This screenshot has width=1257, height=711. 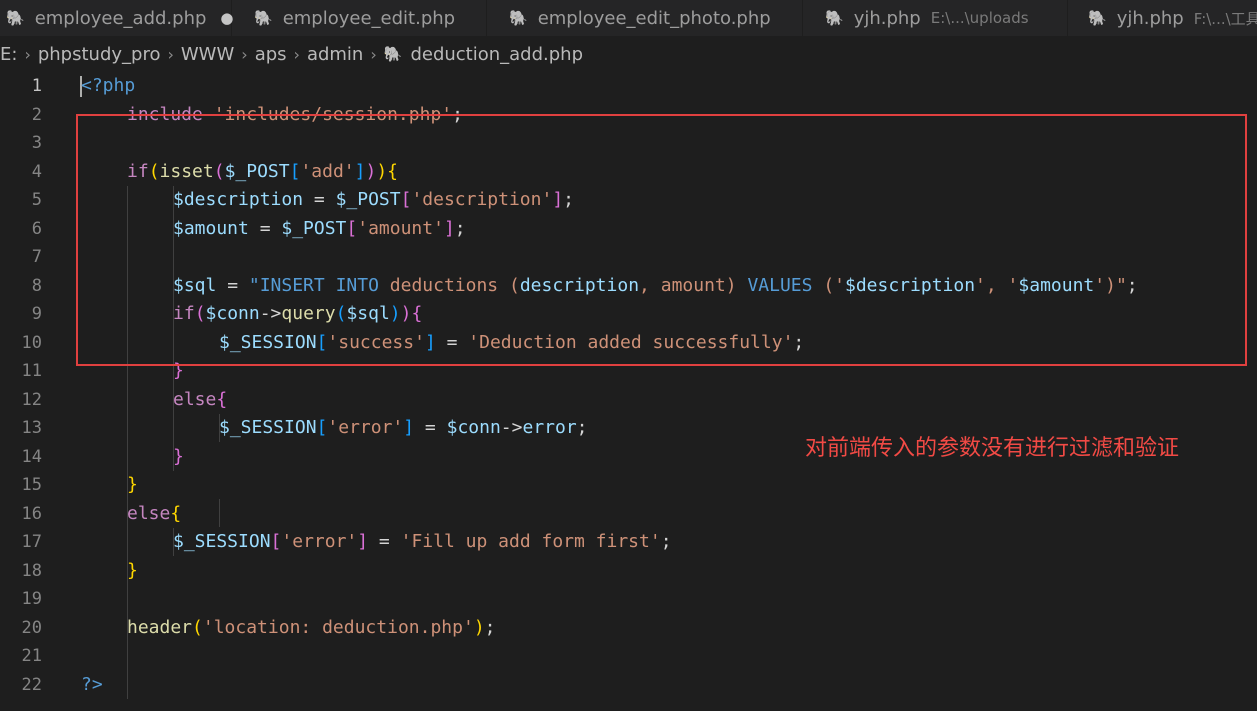 What do you see at coordinates (473, 427) in the screenshot?
I see `token: $conn` at bounding box center [473, 427].